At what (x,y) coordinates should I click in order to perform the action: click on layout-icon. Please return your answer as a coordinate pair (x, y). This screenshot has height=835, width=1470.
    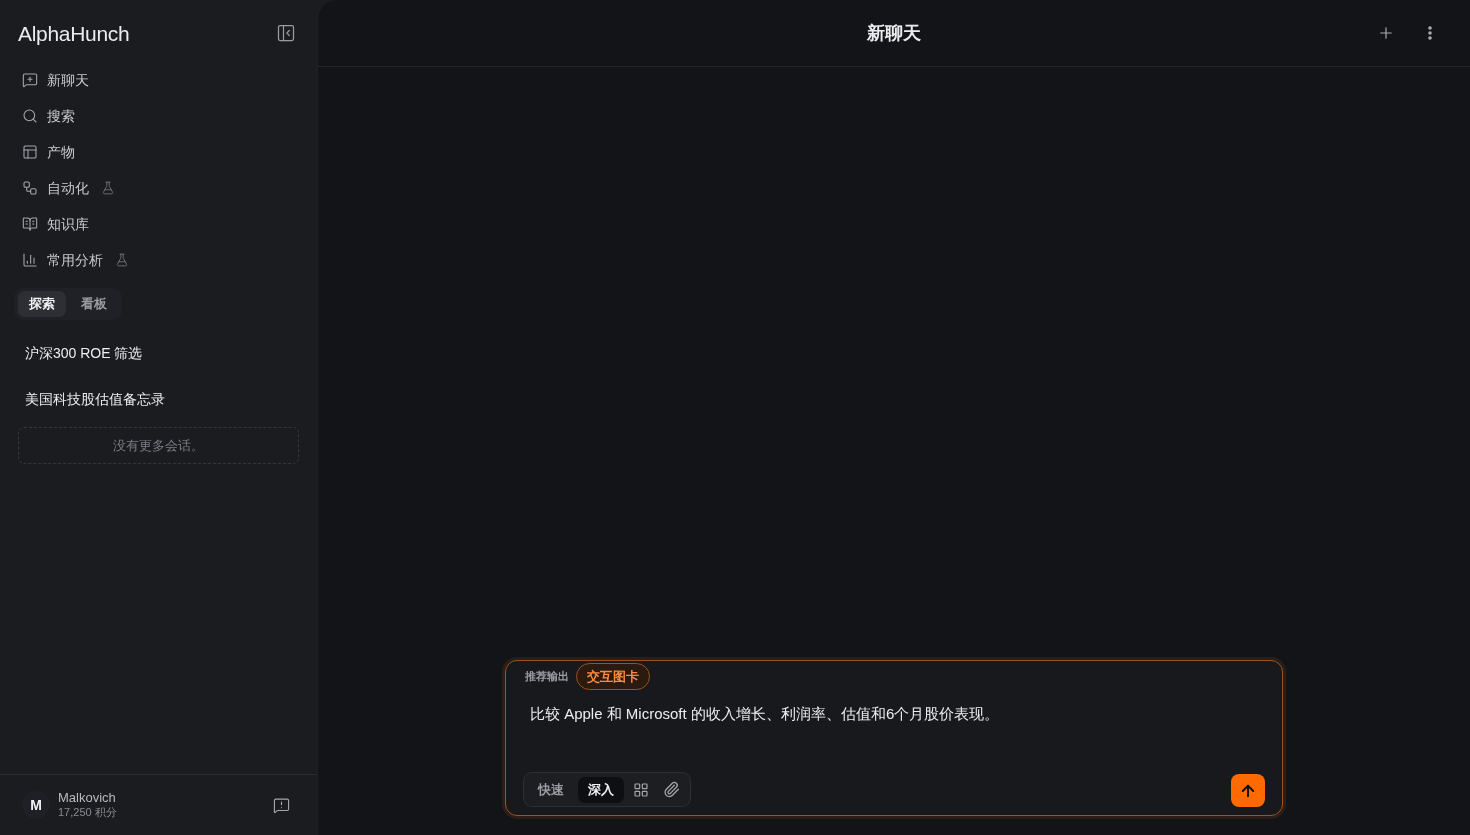
    Looking at the image, I should click on (30, 152).